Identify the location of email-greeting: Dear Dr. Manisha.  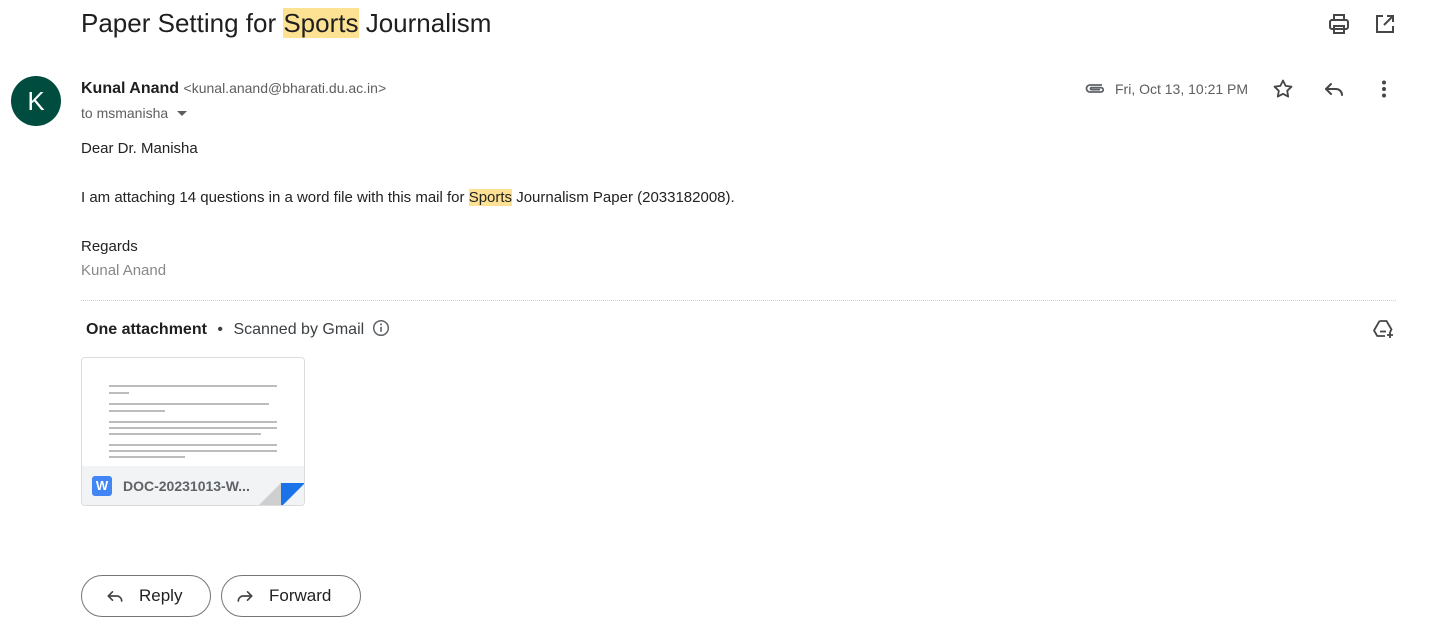
(139, 148).